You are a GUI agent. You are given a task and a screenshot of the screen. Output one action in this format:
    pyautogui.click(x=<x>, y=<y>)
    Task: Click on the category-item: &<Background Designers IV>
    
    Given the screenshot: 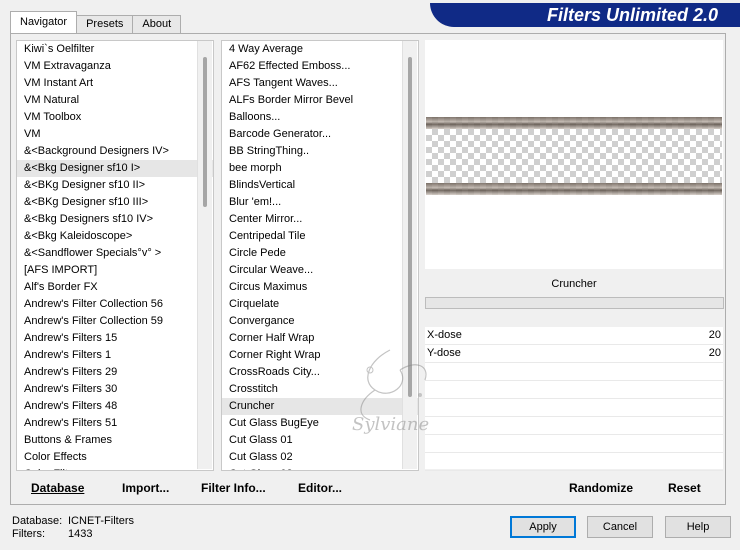 What is the action you would take?
    pyautogui.click(x=115, y=151)
    